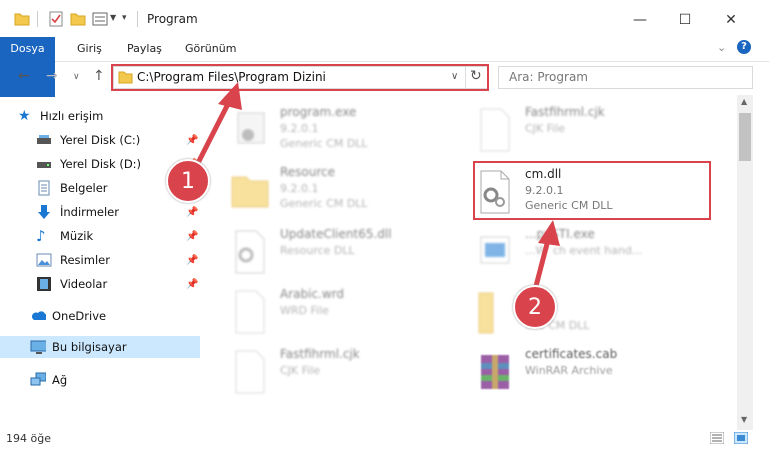 The image size is (769, 466). I want to click on item-count: 194 öğe, so click(28, 438).